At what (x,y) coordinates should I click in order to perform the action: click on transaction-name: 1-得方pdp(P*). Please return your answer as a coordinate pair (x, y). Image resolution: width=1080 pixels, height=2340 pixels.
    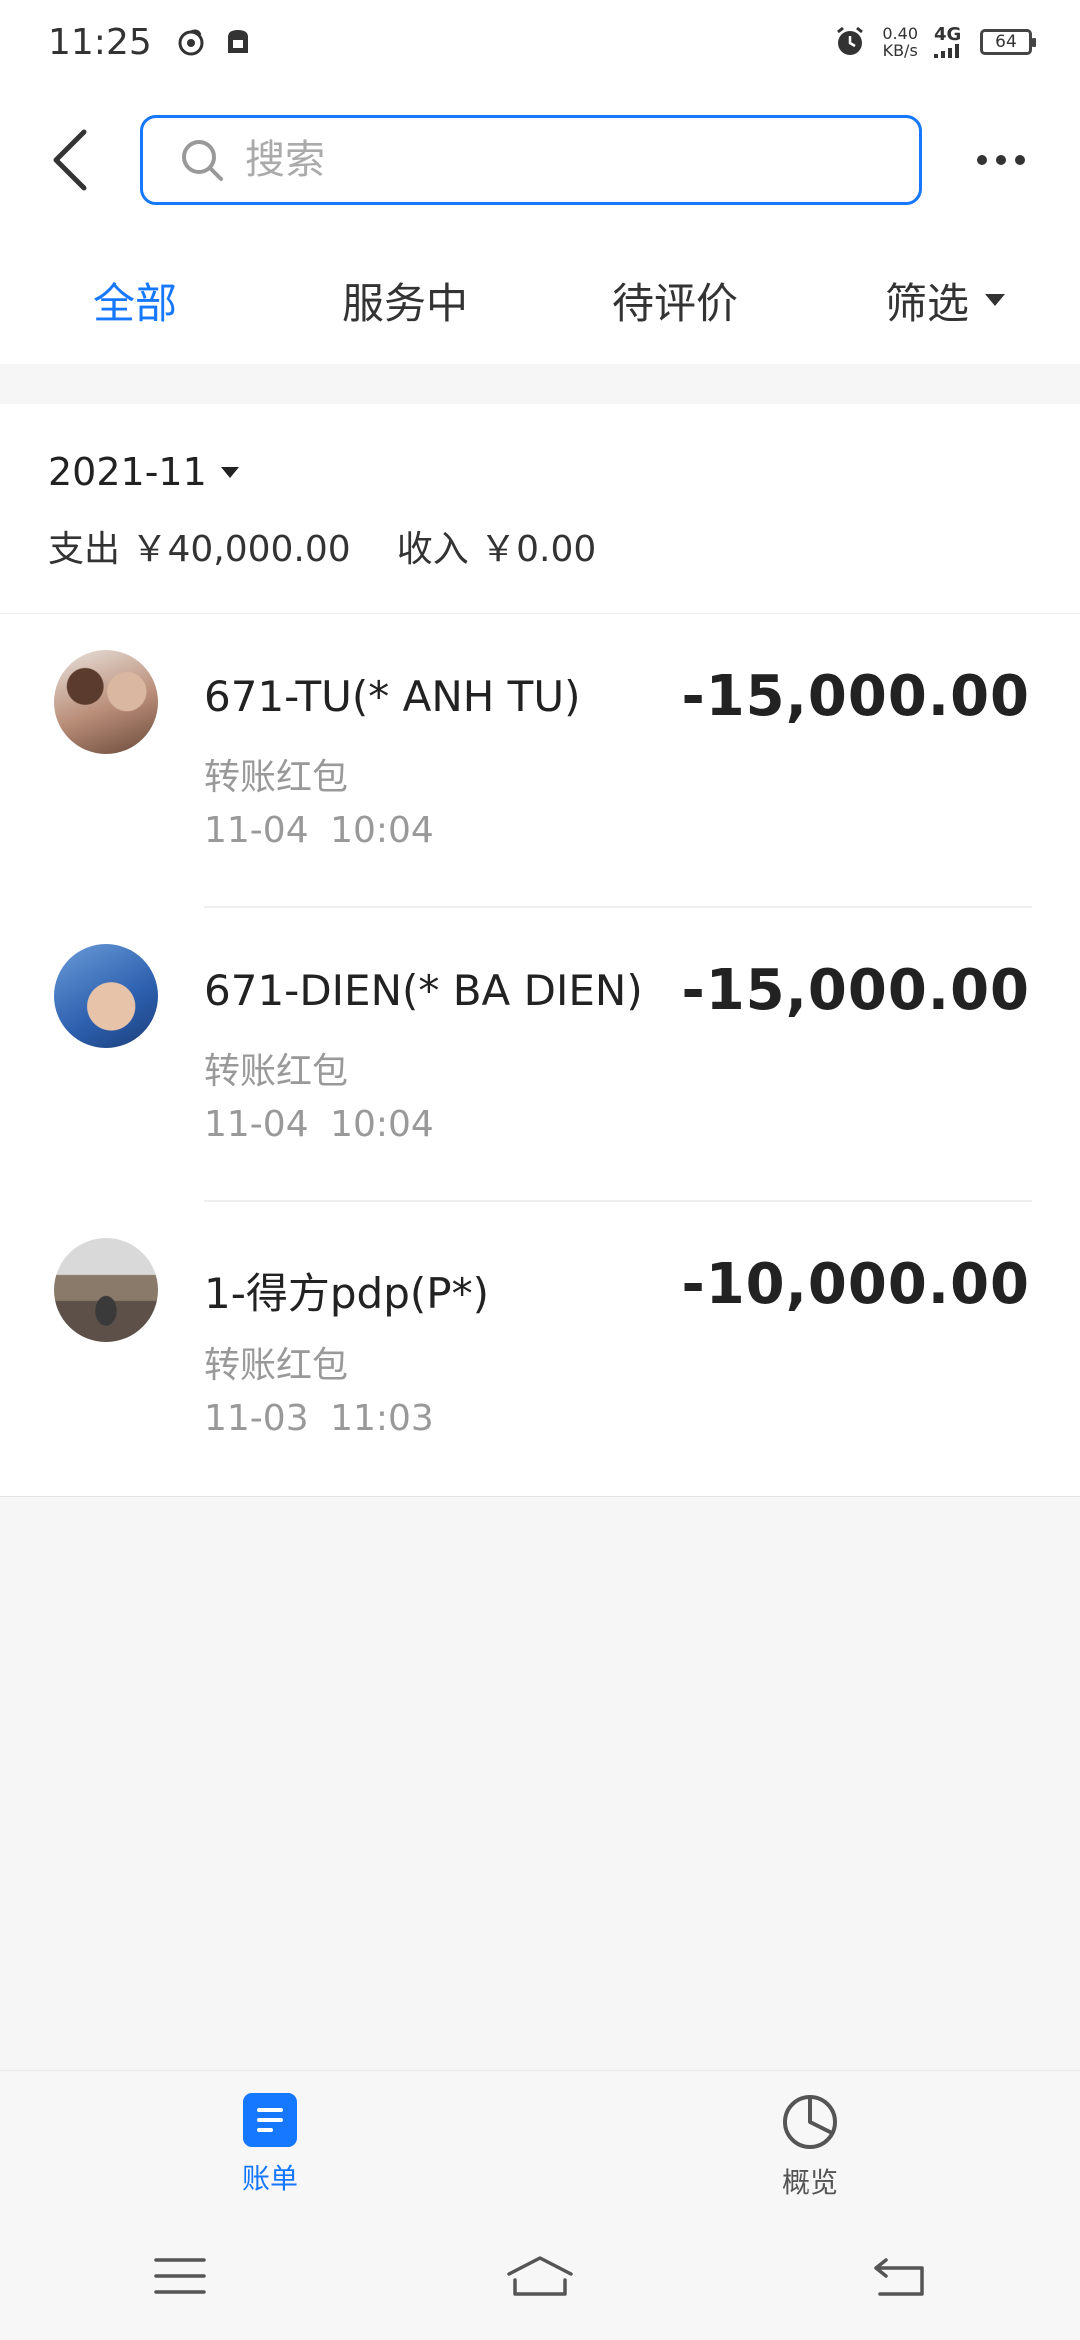
    Looking at the image, I should click on (346, 1293).